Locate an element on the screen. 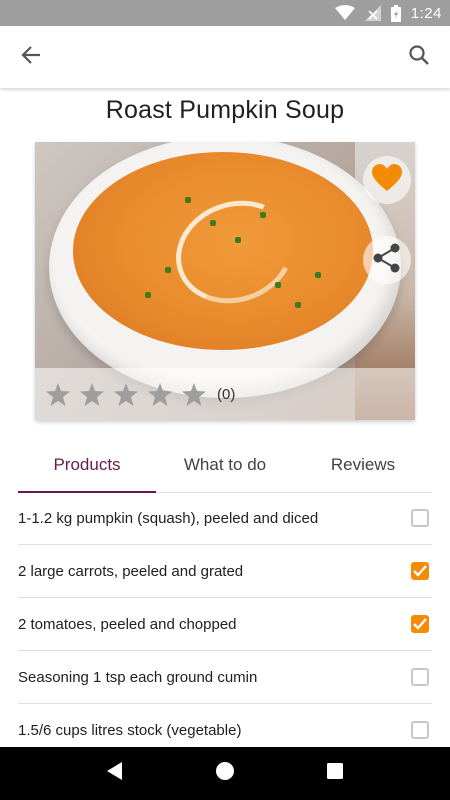 This screenshot has height=800, width=450. nav-recents-button is located at coordinates (335, 774).